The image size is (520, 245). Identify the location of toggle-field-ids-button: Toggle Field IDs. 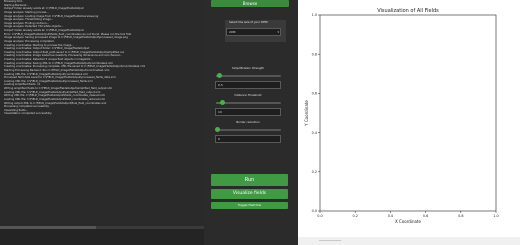
(249, 205).